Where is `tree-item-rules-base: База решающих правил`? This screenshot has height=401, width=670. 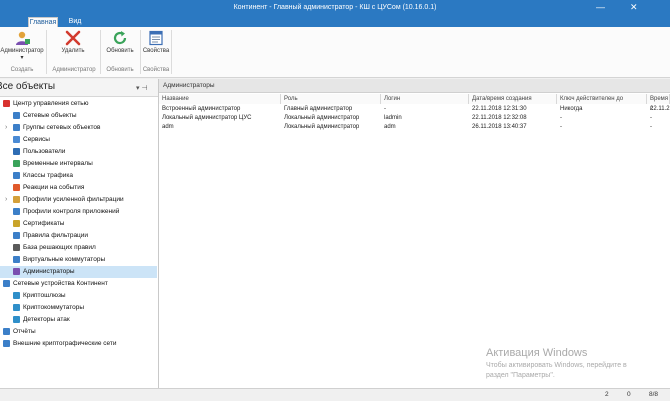 tree-item-rules-base: База решающих правил is located at coordinates (78, 248).